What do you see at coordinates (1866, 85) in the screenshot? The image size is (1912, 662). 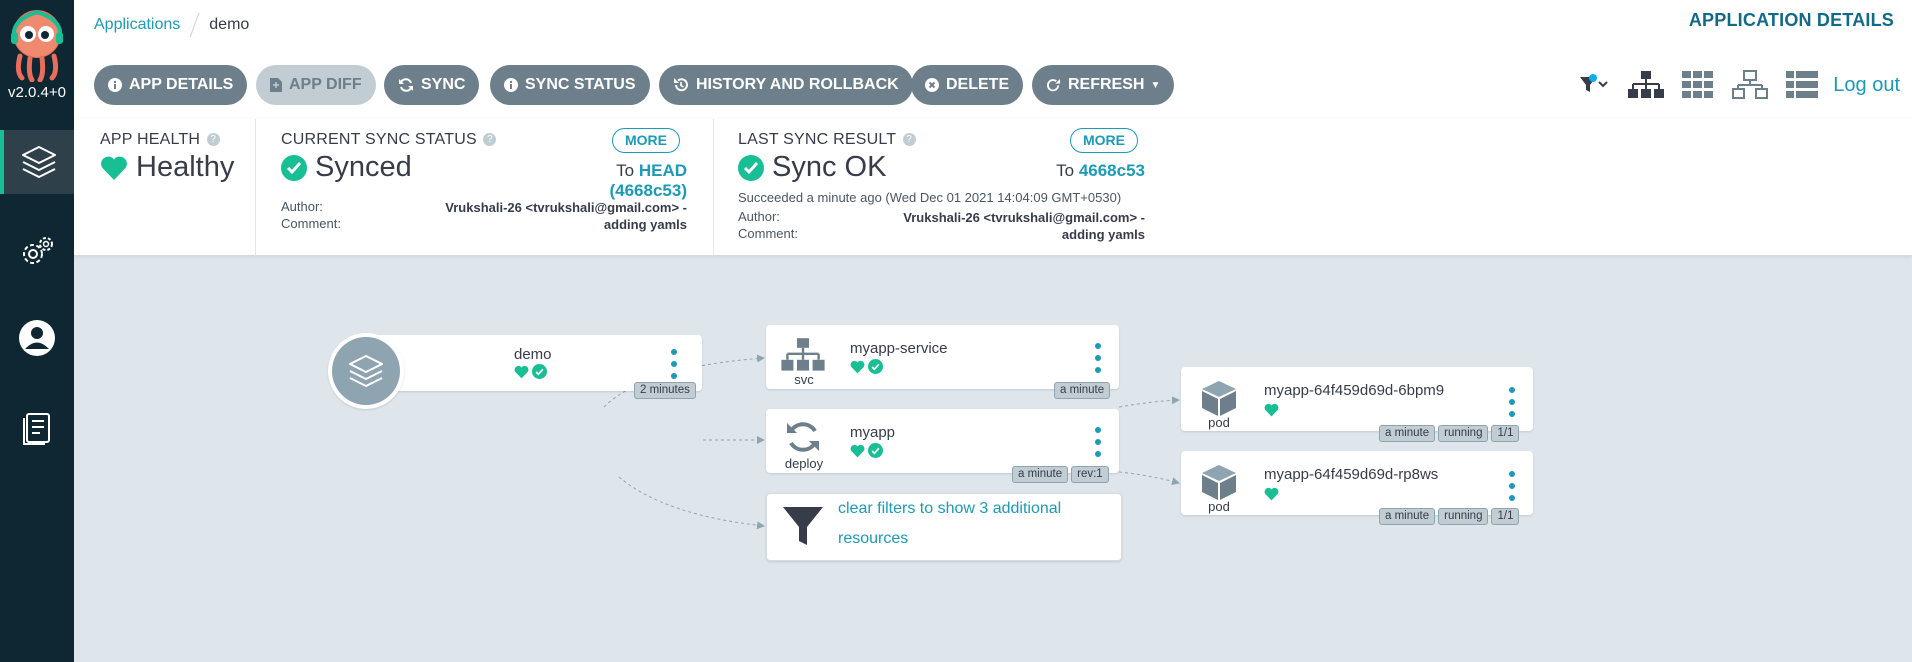 I see `logout-link: Log out` at bounding box center [1866, 85].